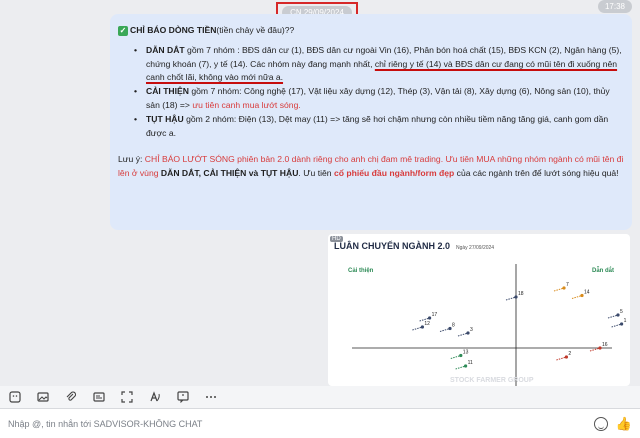  What do you see at coordinates (435, 315) in the screenshot?
I see `point-label: 17` at bounding box center [435, 315].